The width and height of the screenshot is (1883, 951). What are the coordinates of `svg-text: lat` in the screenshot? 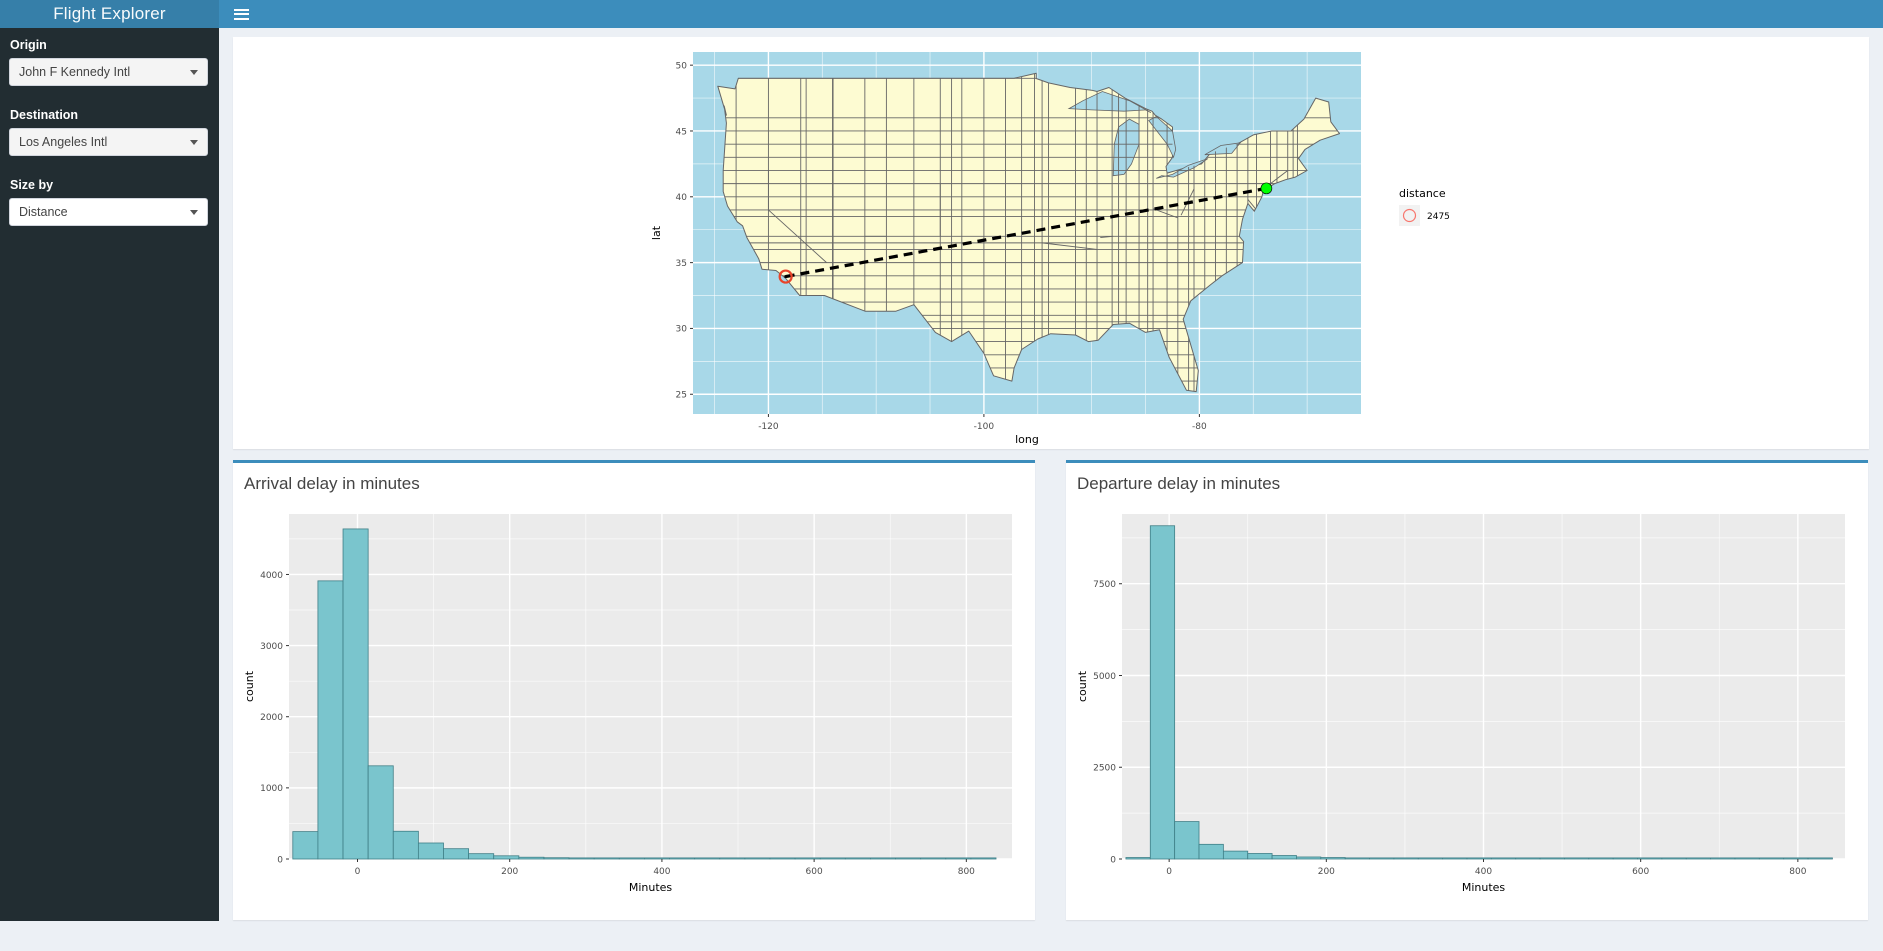 It's located at (656, 232).